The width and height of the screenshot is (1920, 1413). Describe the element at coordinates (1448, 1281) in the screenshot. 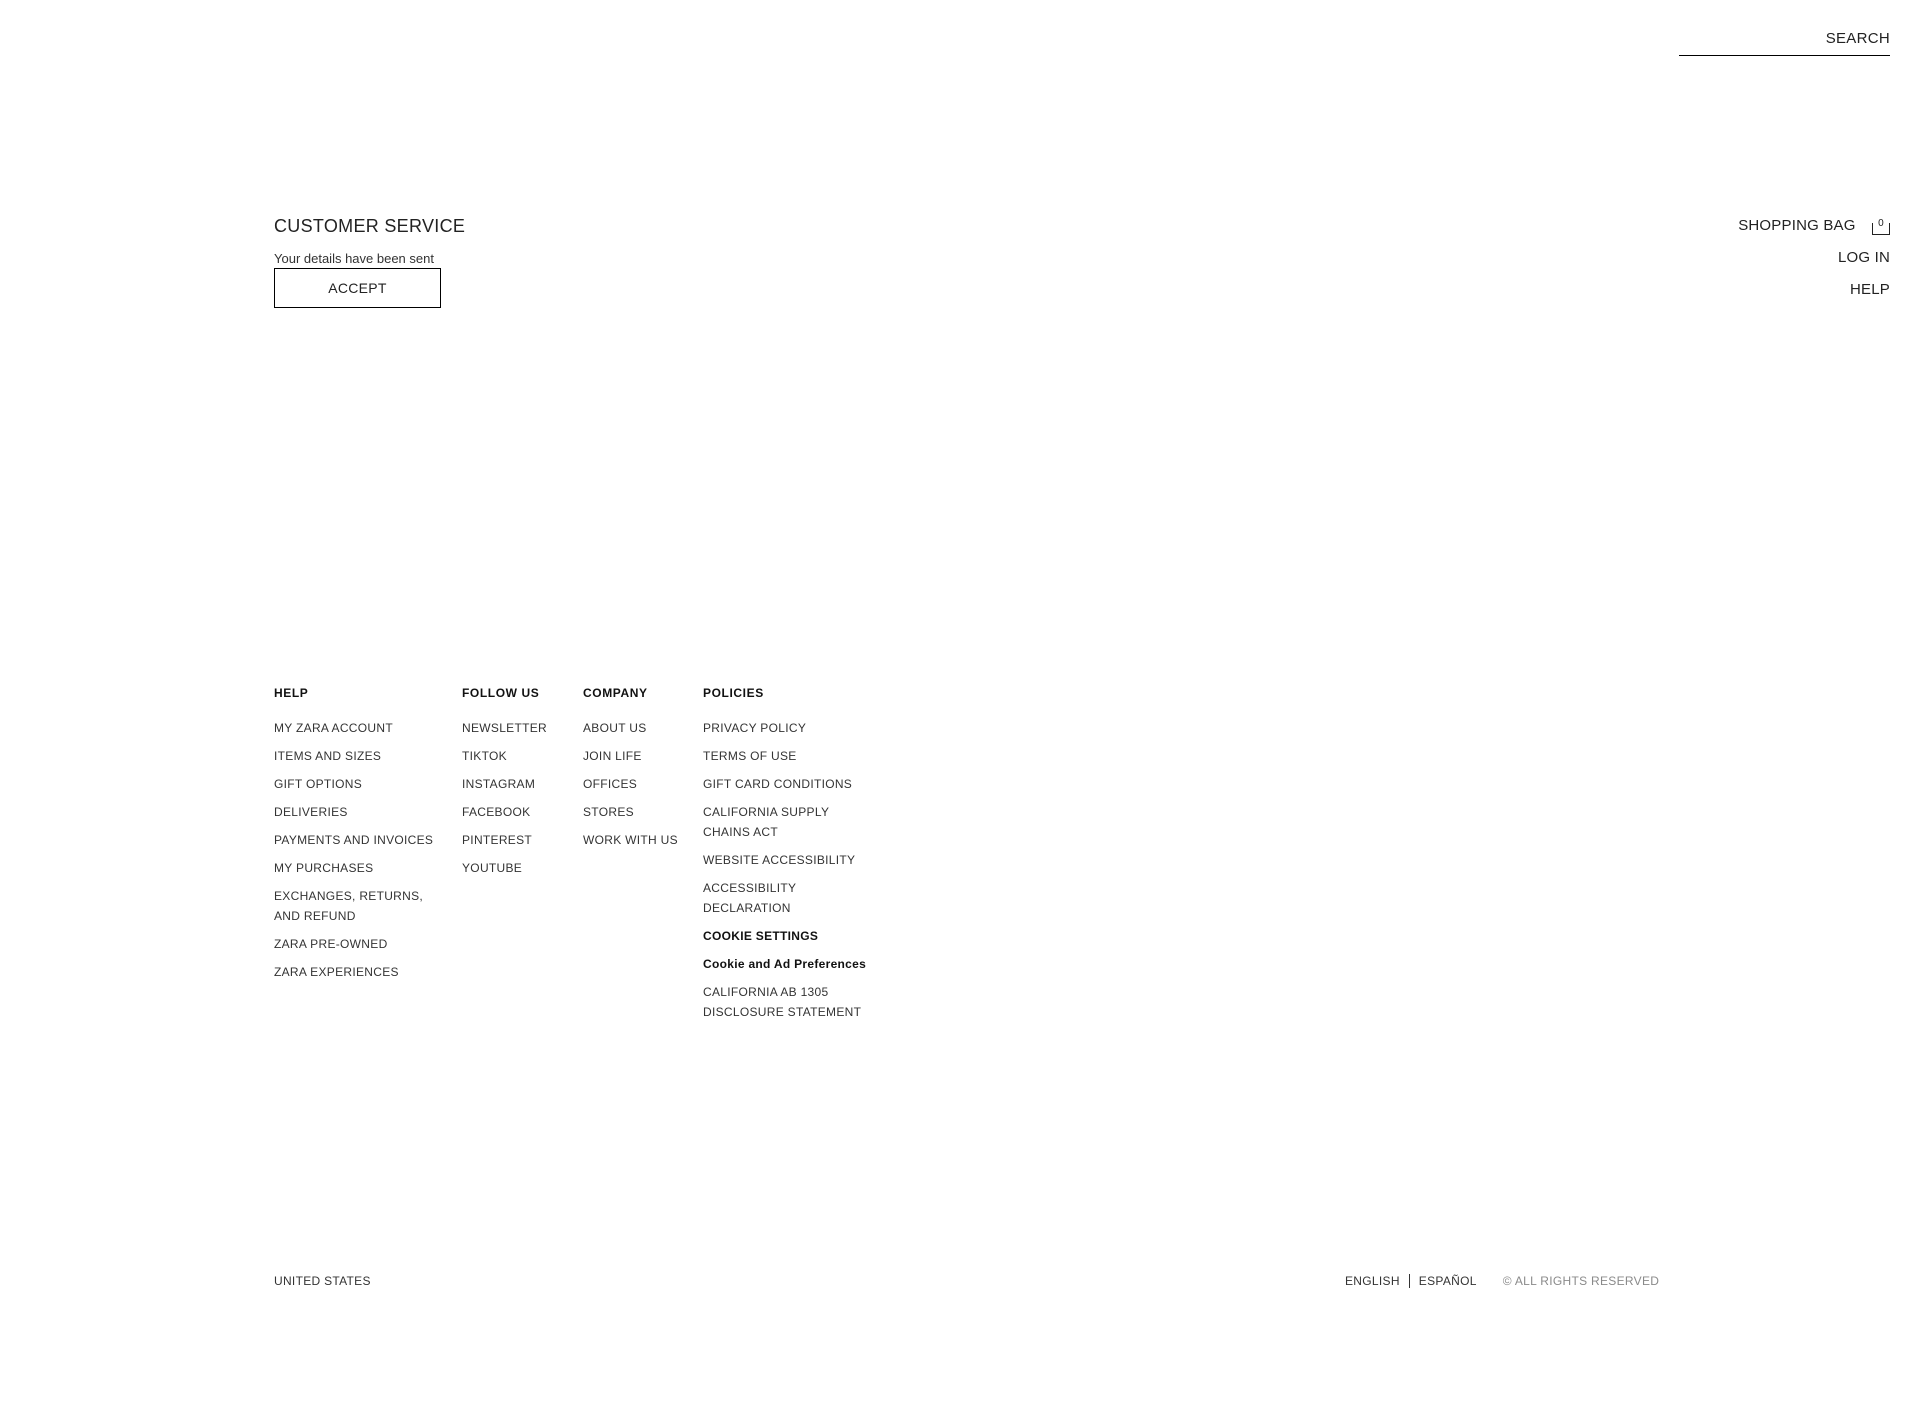

I see `language-spanish-link: ESPAÑOL` at that location.